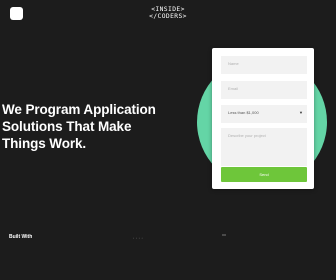  I want to click on decorative-mark, so click(224, 235).